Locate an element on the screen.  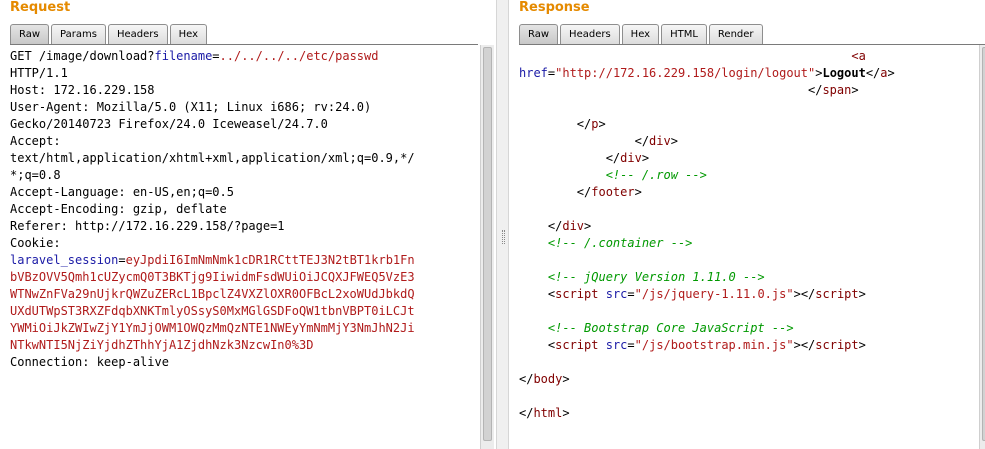
response-line: <!-- Bootstrap Core JavaScript --> is located at coordinates (745, 328).